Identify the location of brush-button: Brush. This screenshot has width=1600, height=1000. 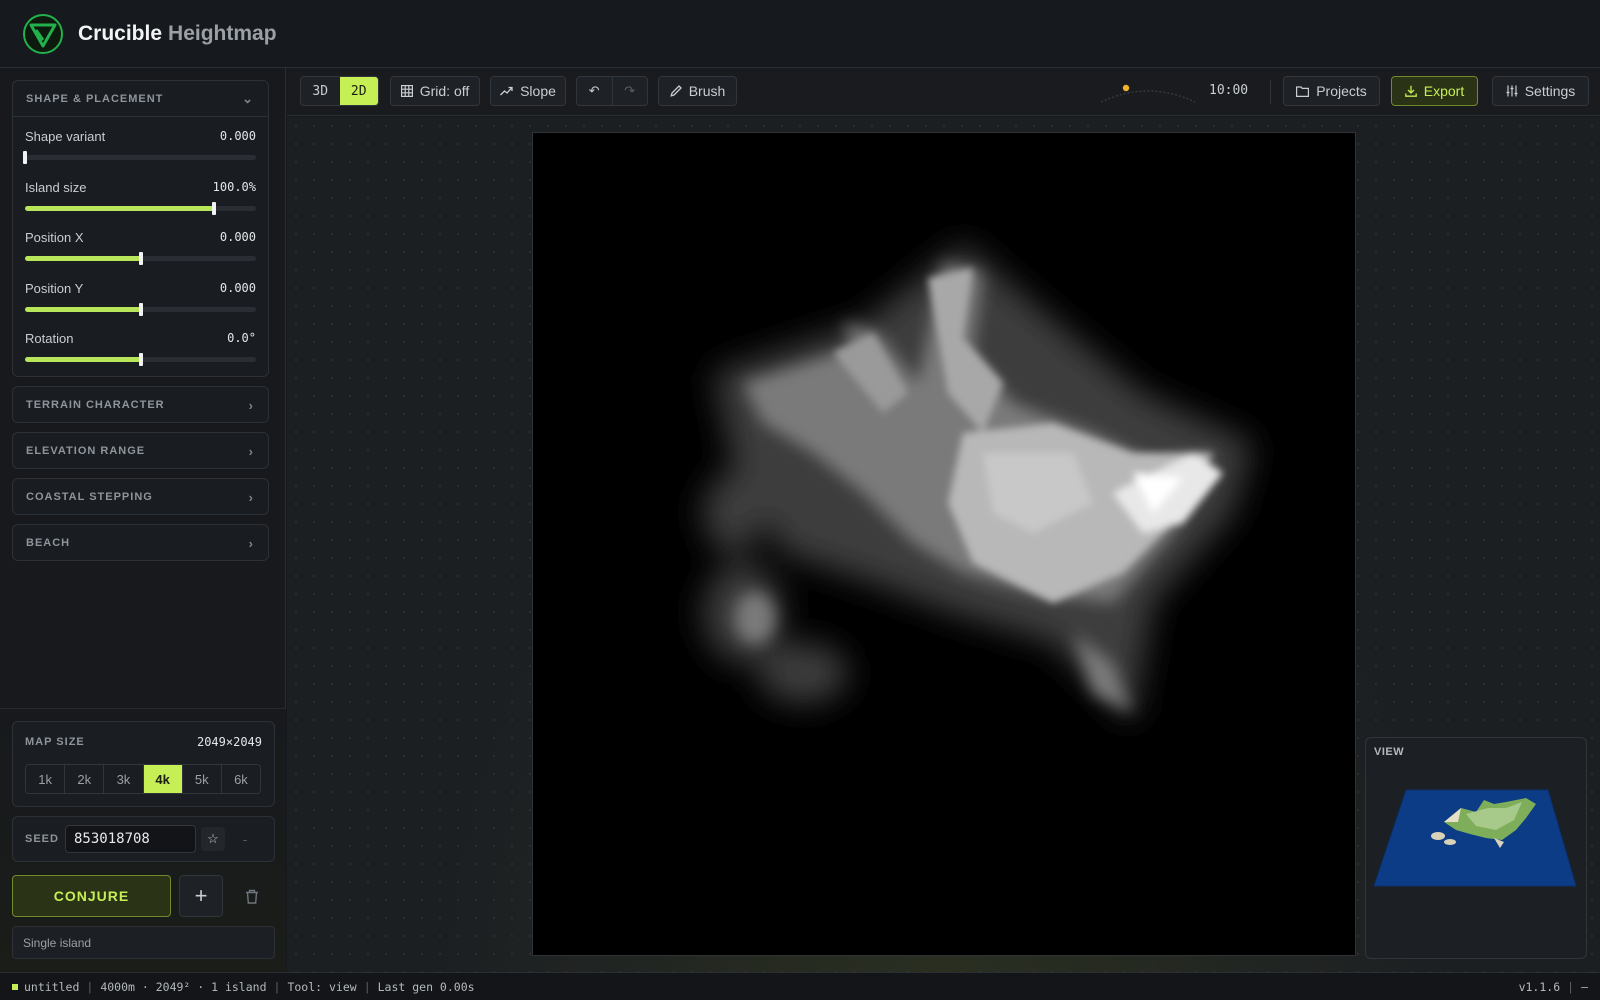
(697, 91).